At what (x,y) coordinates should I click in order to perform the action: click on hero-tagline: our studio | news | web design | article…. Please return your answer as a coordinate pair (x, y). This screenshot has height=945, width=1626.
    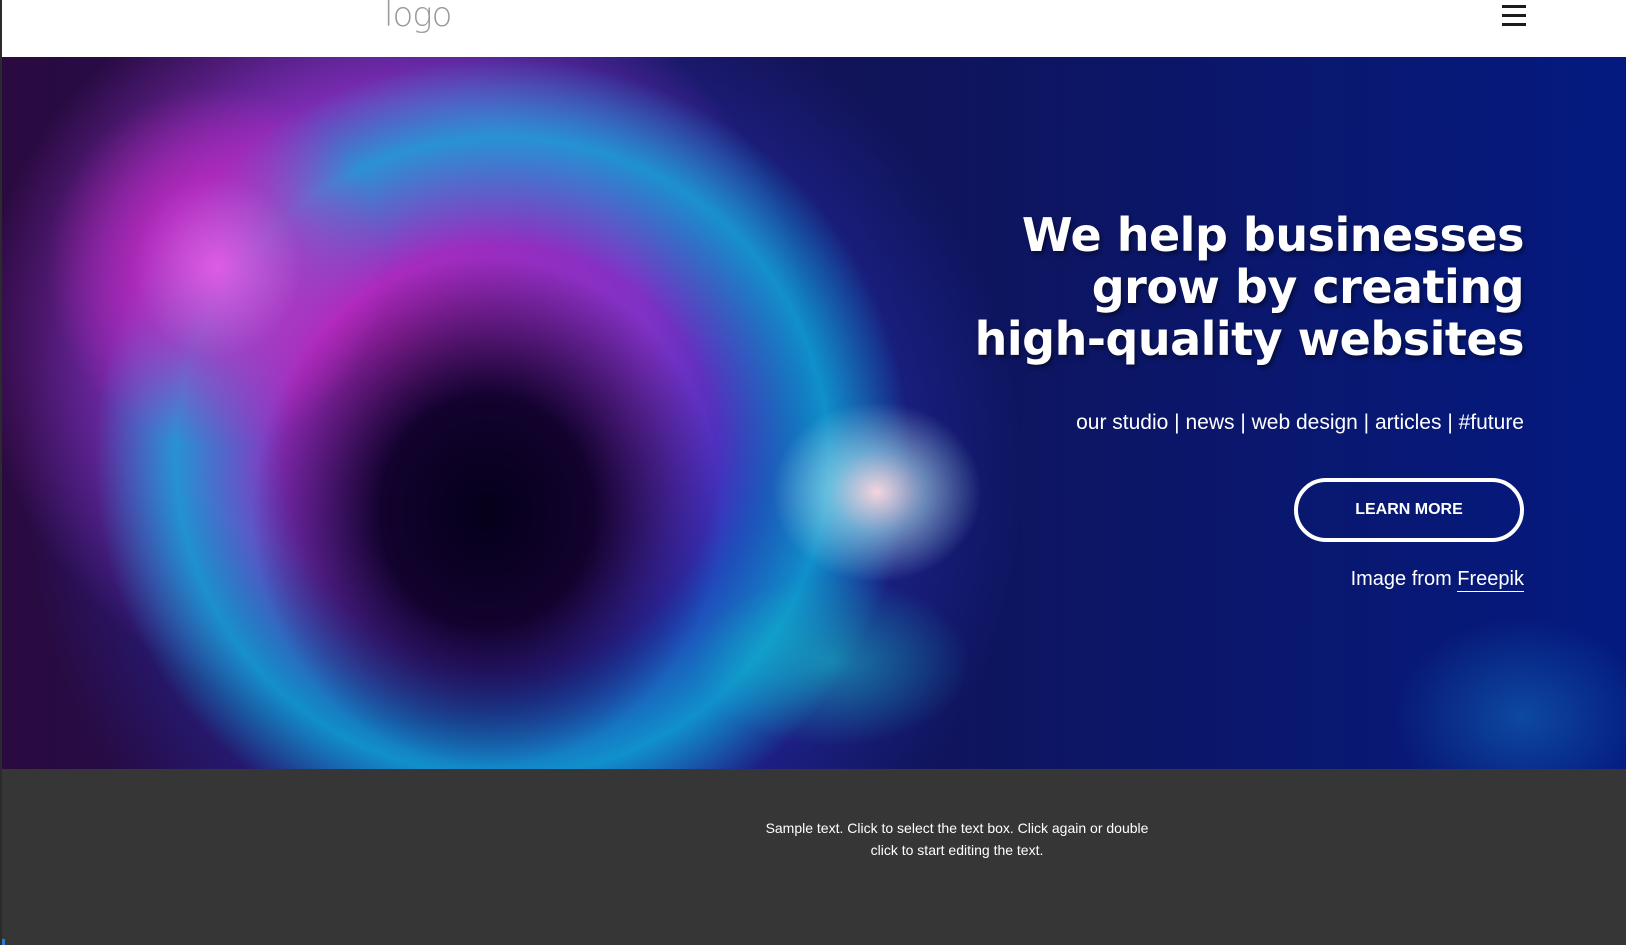
    Looking at the image, I should click on (1300, 422).